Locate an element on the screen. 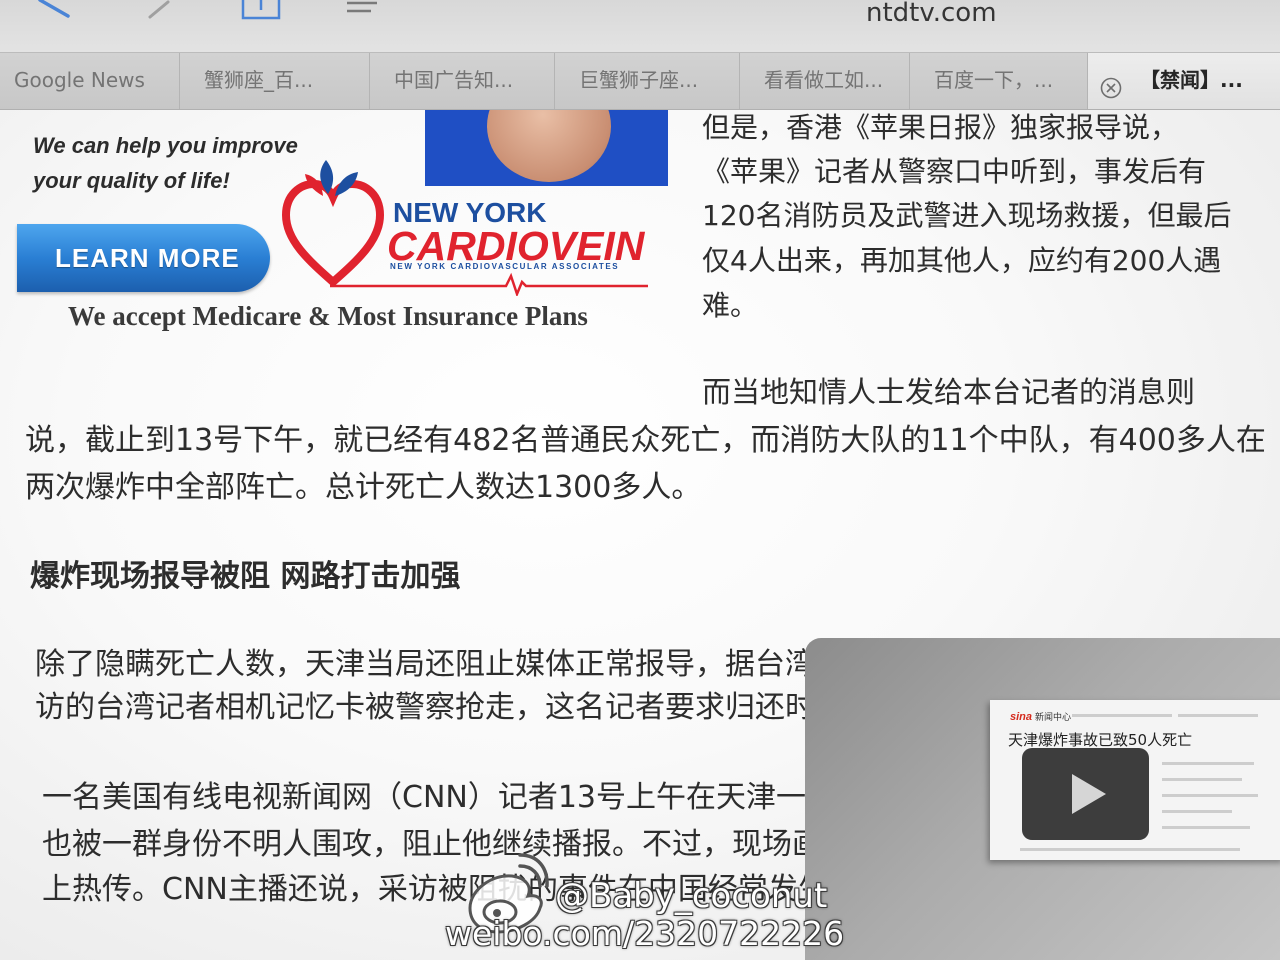 The image size is (1280, 960). ad-photo-person is located at coordinates (549, 146).